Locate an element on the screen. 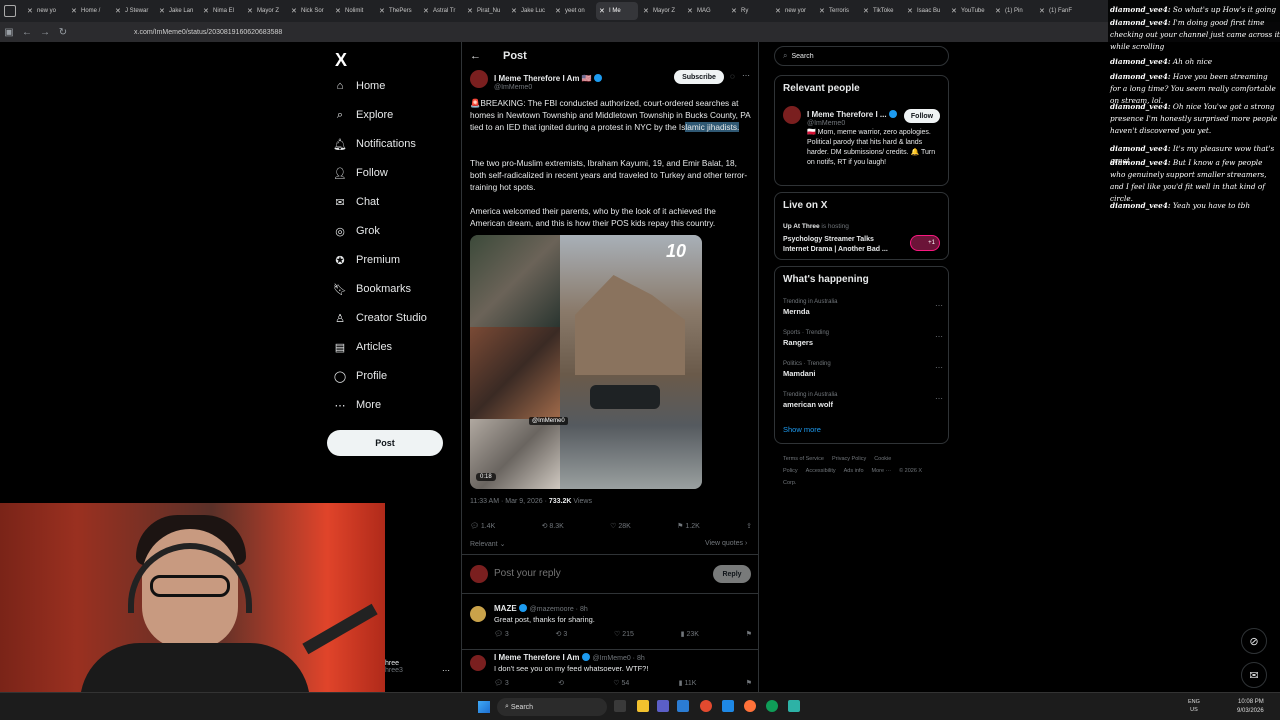  browser-tab: ✕ J Stewar is located at coordinates (133, 11).